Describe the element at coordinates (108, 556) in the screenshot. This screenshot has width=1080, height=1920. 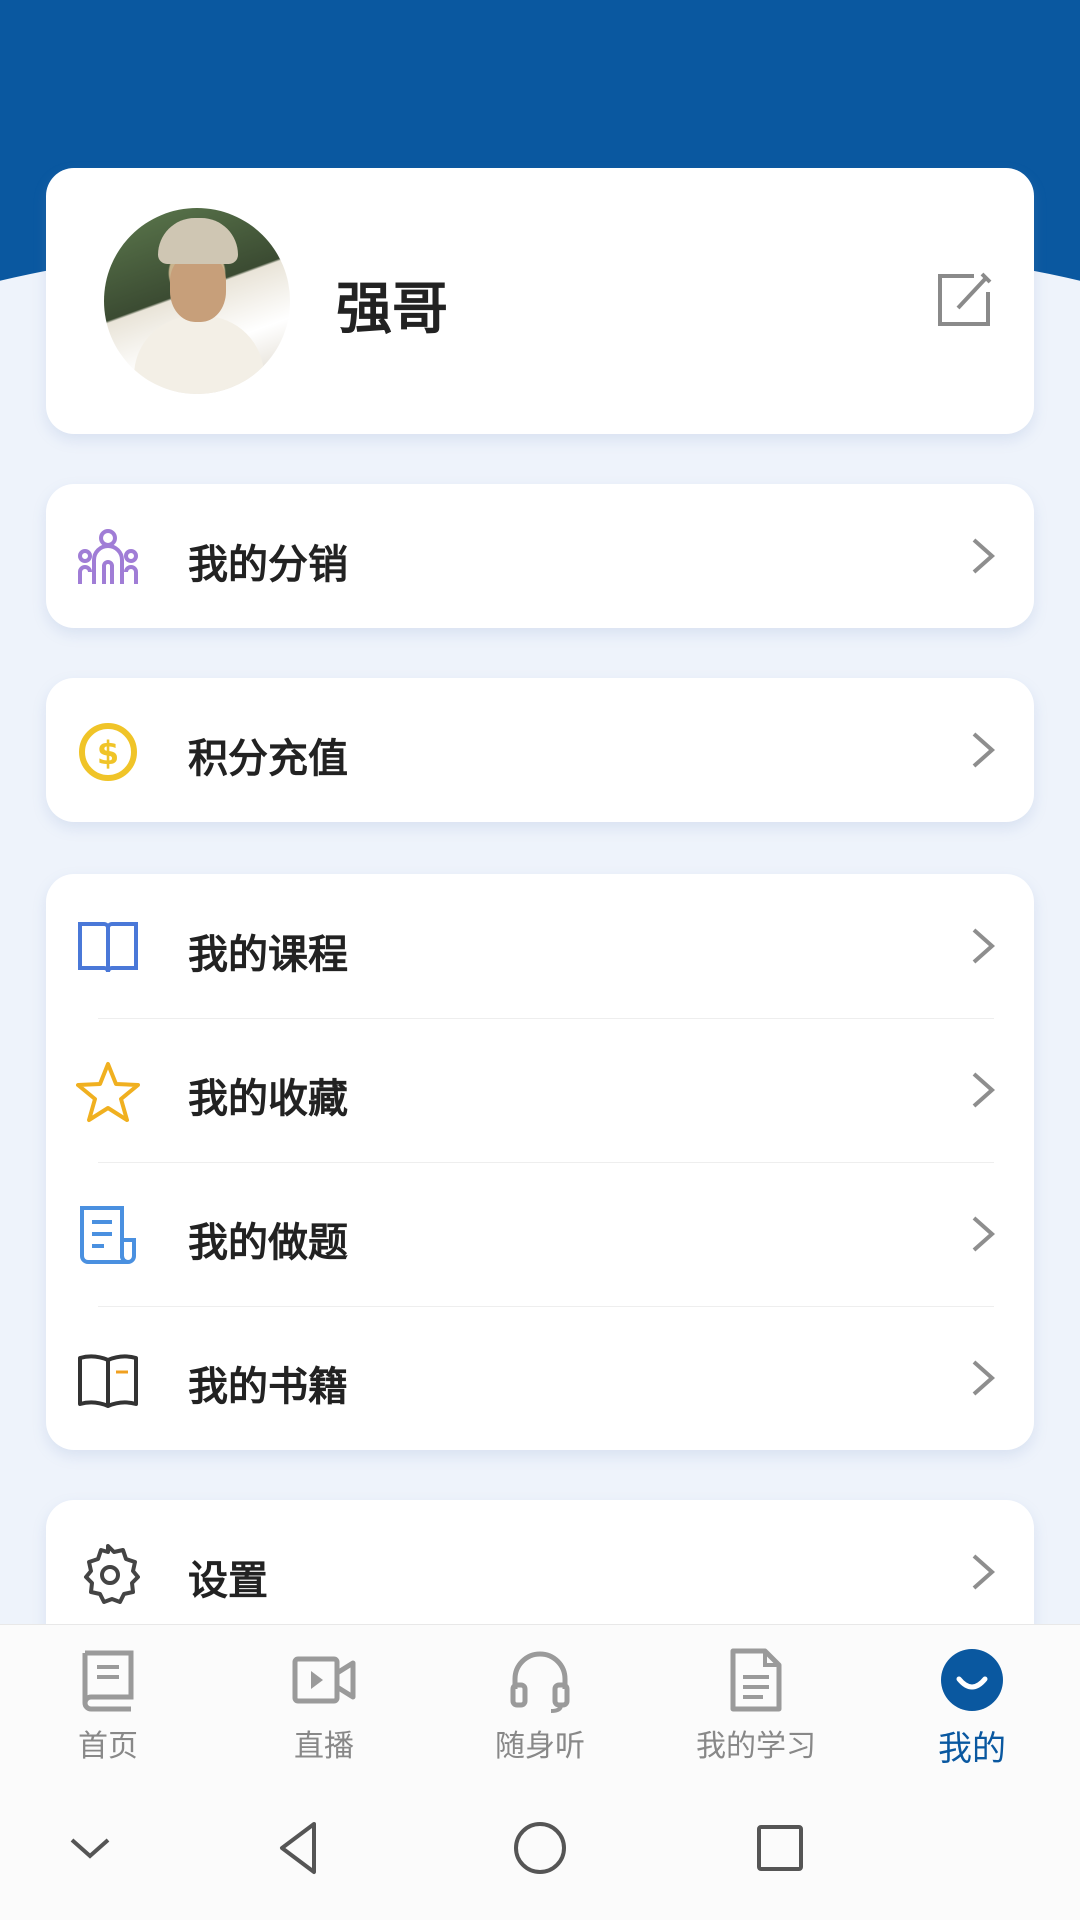
I see `people-icon` at that location.